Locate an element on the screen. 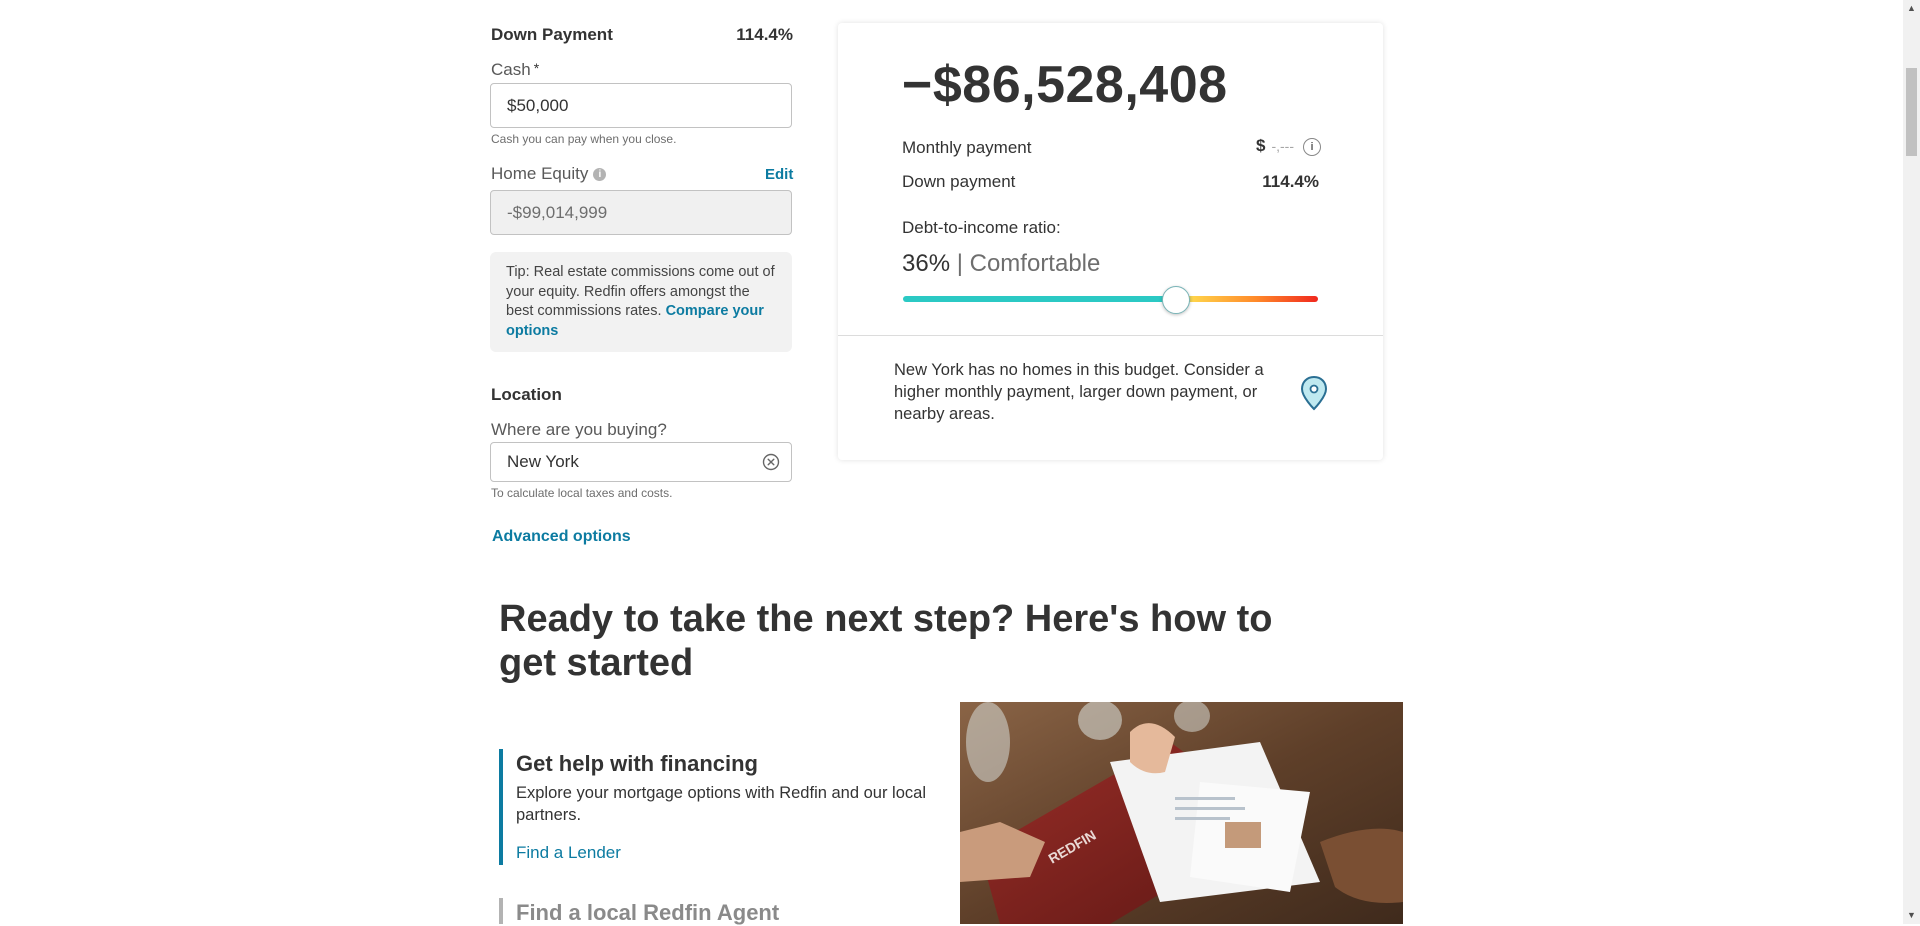  dti-status: Comfortable is located at coordinates (1035, 263).